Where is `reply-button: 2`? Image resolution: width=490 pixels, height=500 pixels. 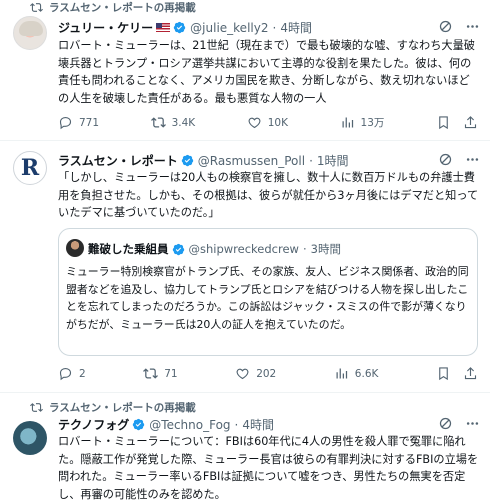 reply-button: 2 is located at coordinates (72, 373).